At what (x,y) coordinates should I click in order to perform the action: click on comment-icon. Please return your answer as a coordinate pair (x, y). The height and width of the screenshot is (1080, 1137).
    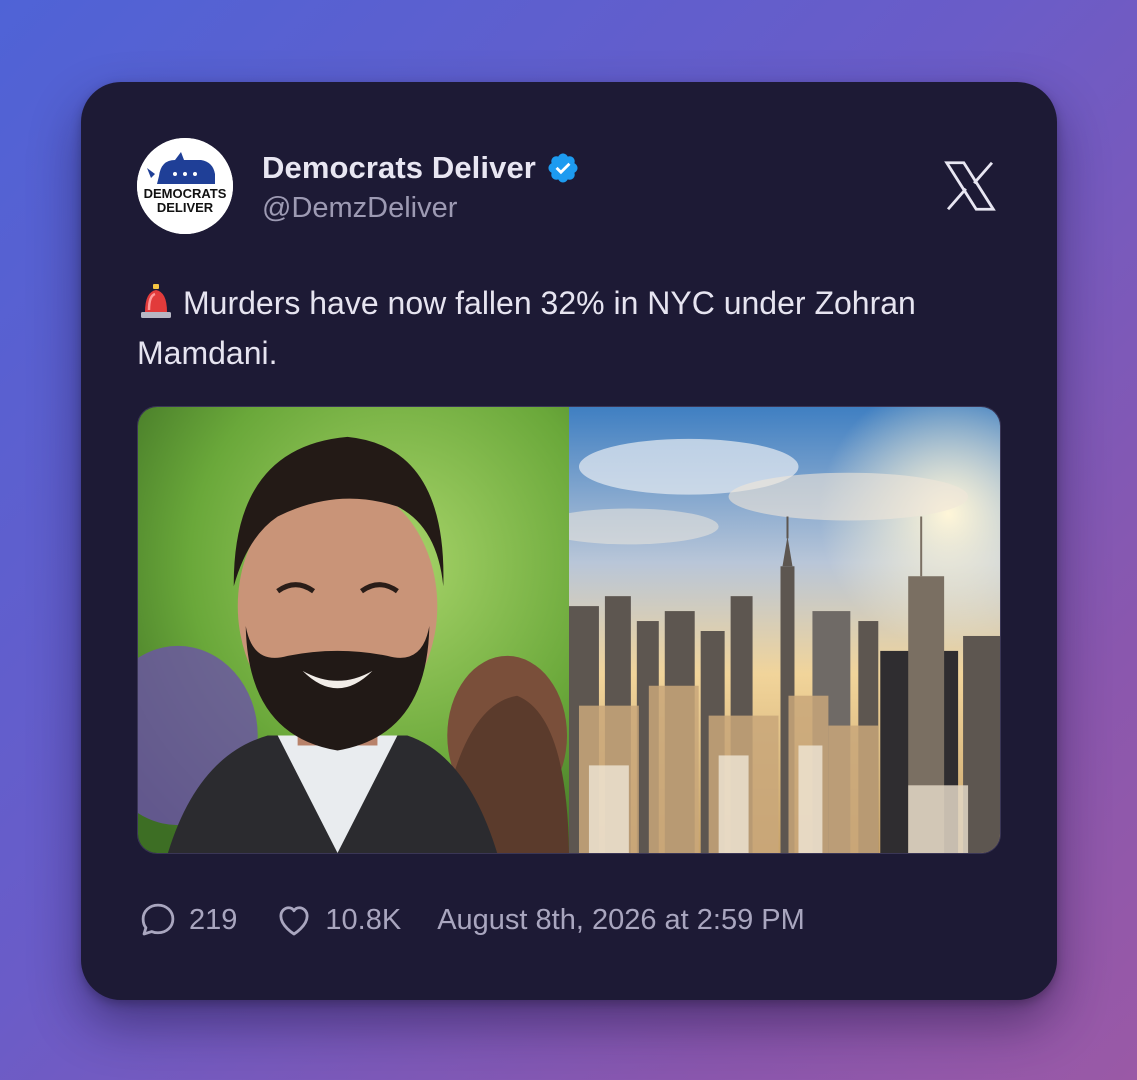
    Looking at the image, I should click on (158, 920).